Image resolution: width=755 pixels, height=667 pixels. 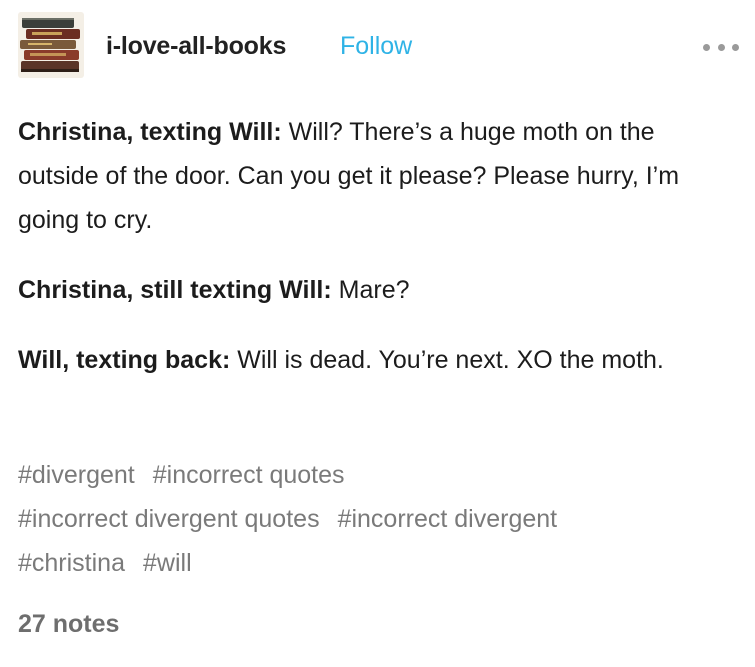 What do you see at coordinates (167, 563) in the screenshot?
I see `tag-link: #will` at bounding box center [167, 563].